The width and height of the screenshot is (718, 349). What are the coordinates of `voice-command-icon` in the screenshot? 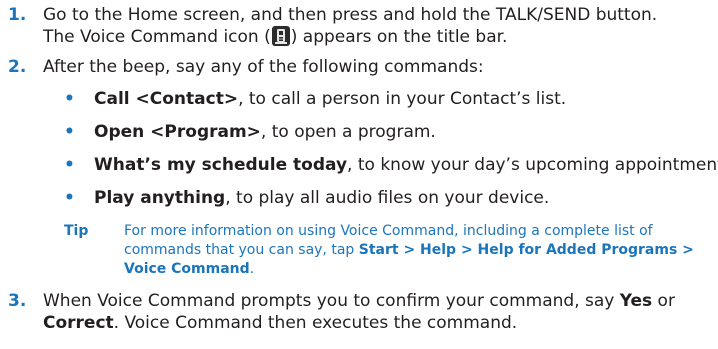 It's located at (280, 36).